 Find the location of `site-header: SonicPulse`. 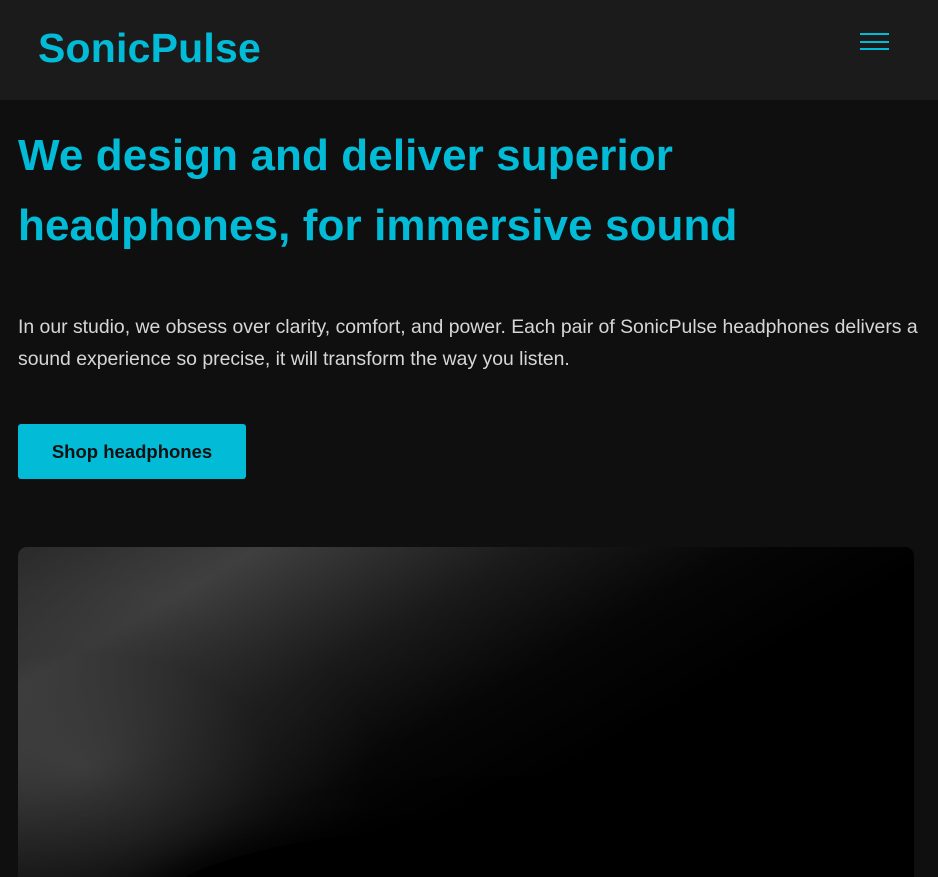

site-header: SonicPulse is located at coordinates (469, 50).